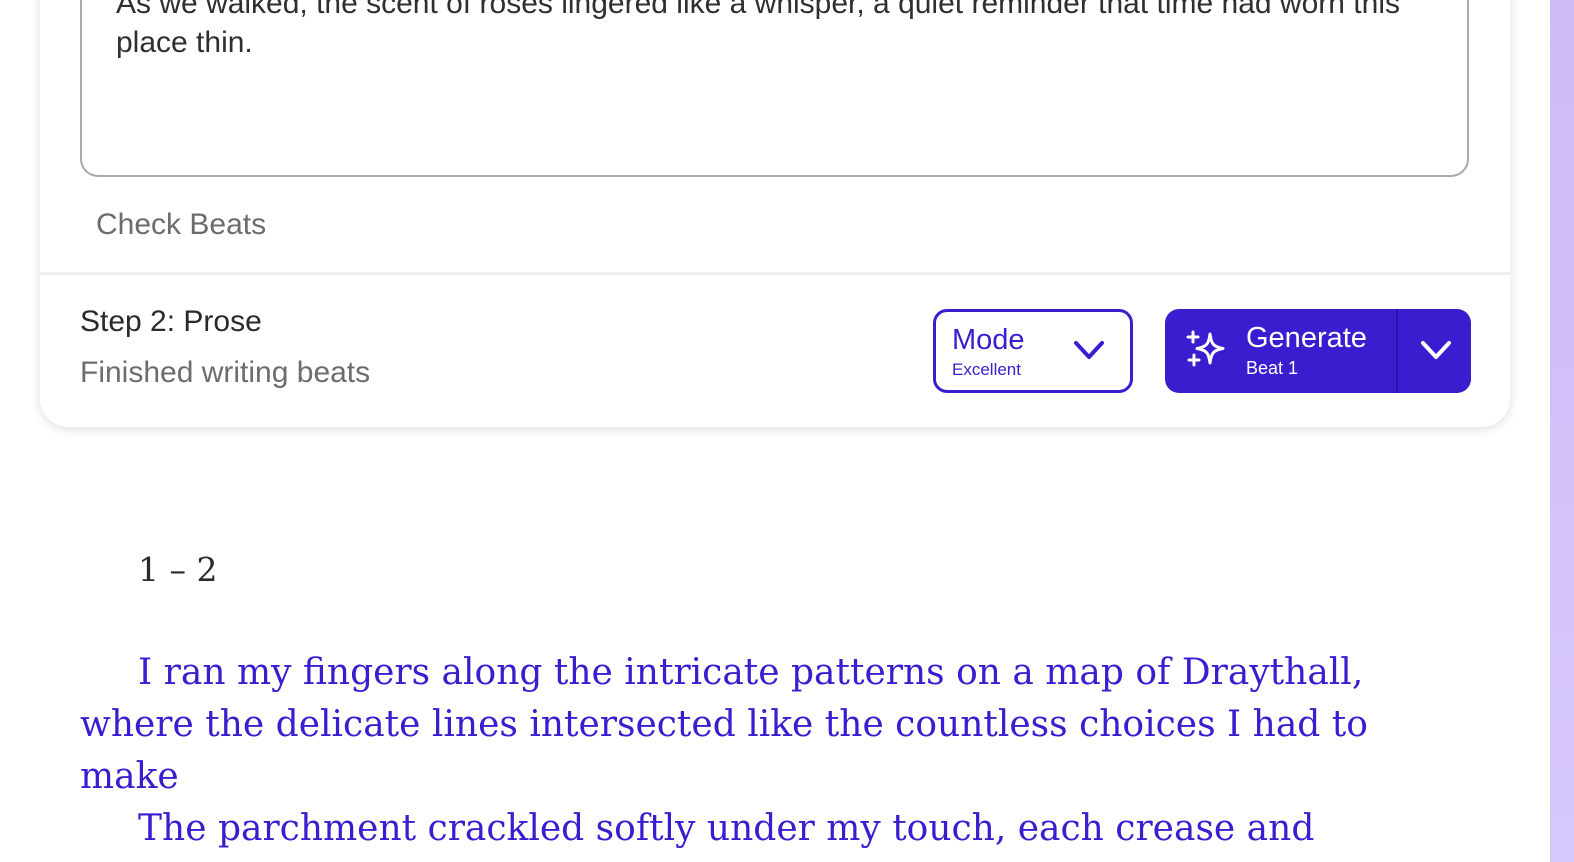 The height and width of the screenshot is (862, 1574). Describe the element at coordinates (988, 340) in the screenshot. I see `mode-label: Mode` at that location.